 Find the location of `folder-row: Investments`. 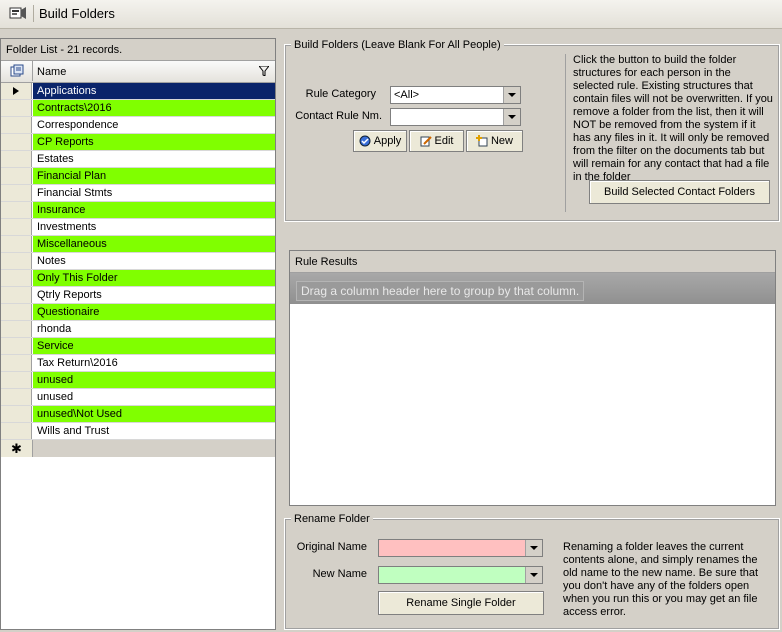

folder-row: Investments is located at coordinates (138, 227).